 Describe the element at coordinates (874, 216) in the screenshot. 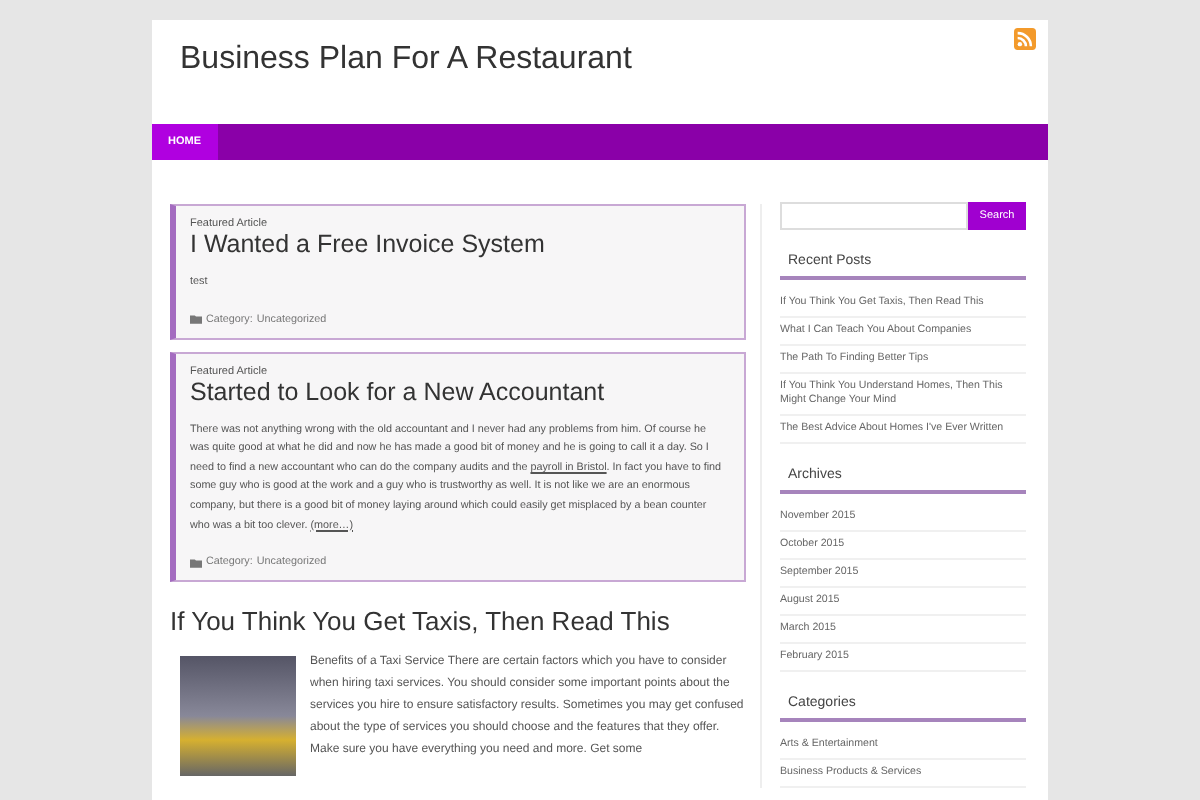

I see `search-field` at that location.